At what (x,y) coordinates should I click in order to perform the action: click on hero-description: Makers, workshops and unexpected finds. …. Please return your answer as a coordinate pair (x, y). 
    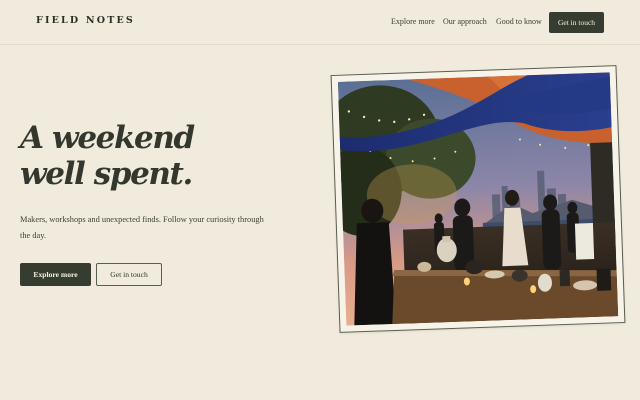
    Looking at the image, I should click on (142, 227).